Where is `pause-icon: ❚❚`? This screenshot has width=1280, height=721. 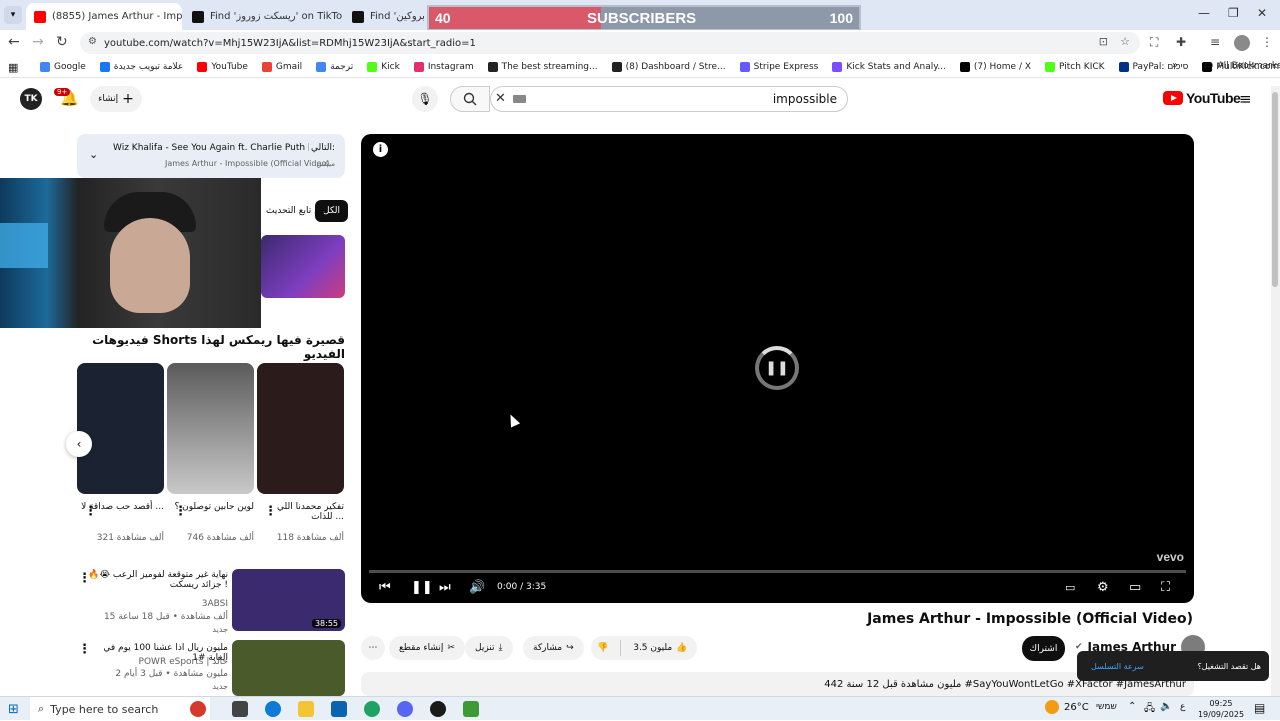
pause-icon: ❚❚ is located at coordinates (422, 587).